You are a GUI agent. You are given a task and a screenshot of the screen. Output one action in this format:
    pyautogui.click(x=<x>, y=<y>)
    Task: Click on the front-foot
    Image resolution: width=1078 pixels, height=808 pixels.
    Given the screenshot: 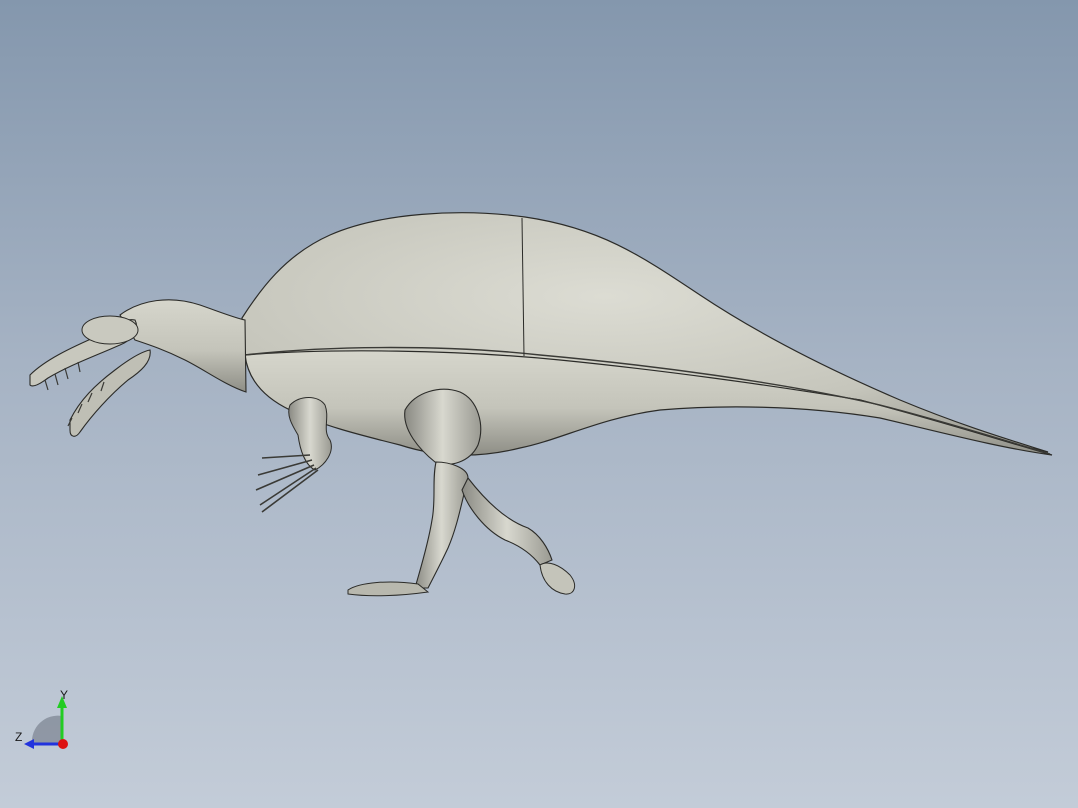 What is the action you would take?
    pyautogui.click(x=388, y=589)
    